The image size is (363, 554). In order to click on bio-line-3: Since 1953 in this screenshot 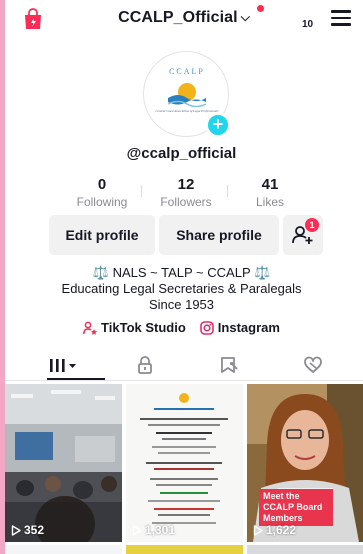, I will do `click(181, 304)`.